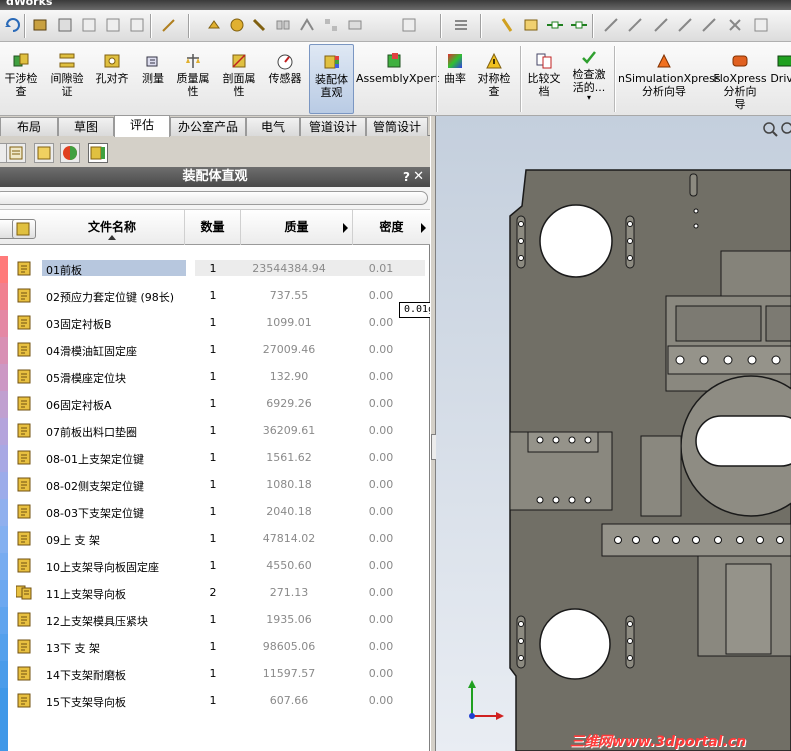 This screenshot has width=791, height=751. I want to click on table-row: 09上 支 架 1 47814.02 0.00, so click(215, 539).